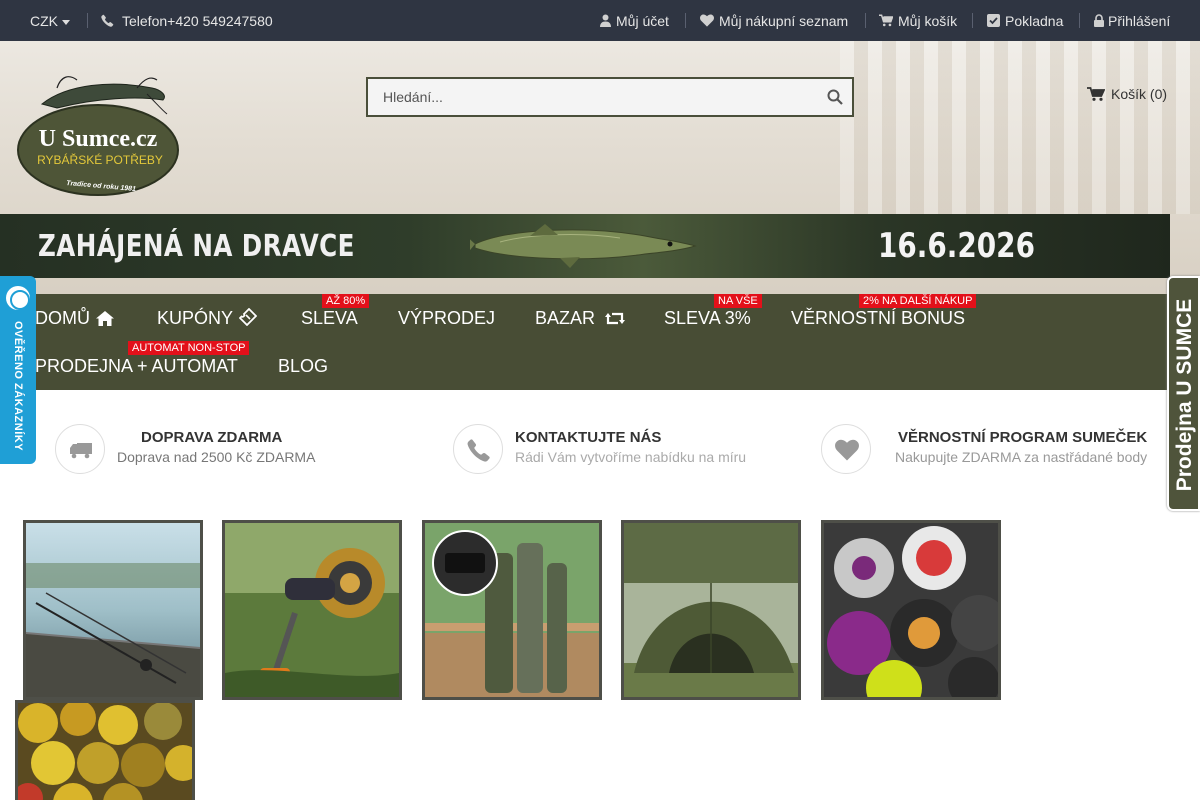  I want to click on logo-name: U Sumce.cz, so click(98, 139).